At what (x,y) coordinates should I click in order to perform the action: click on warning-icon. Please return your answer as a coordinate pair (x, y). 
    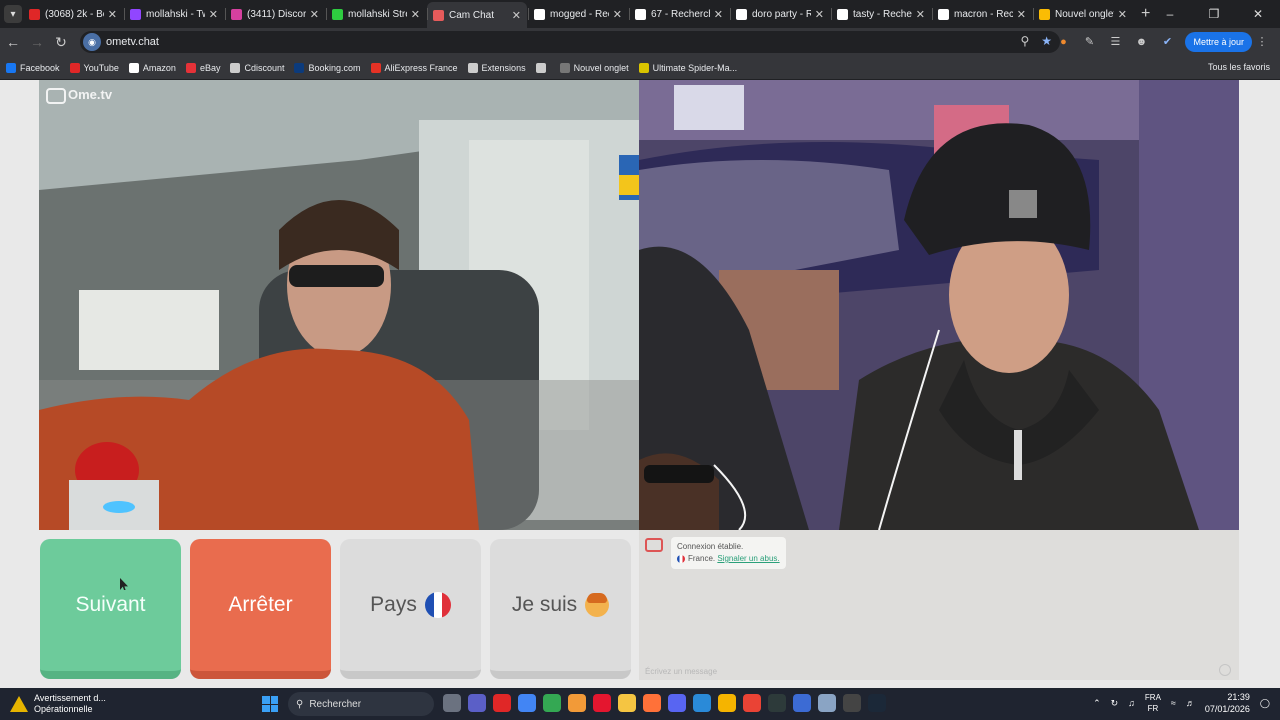
    Looking at the image, I should click on (19, 704).